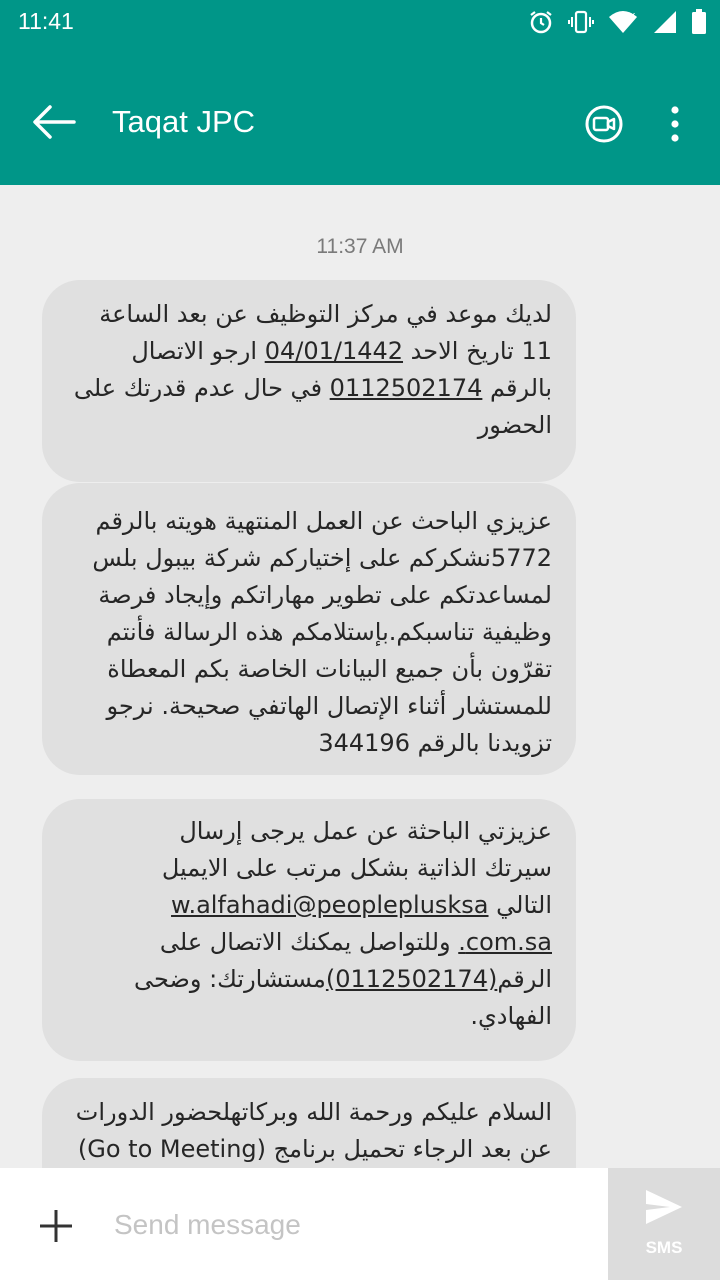  What do you see at coordinates (604, 124) in the screenshot?
I see `video-call-icon` at bounding box center [604, 124].